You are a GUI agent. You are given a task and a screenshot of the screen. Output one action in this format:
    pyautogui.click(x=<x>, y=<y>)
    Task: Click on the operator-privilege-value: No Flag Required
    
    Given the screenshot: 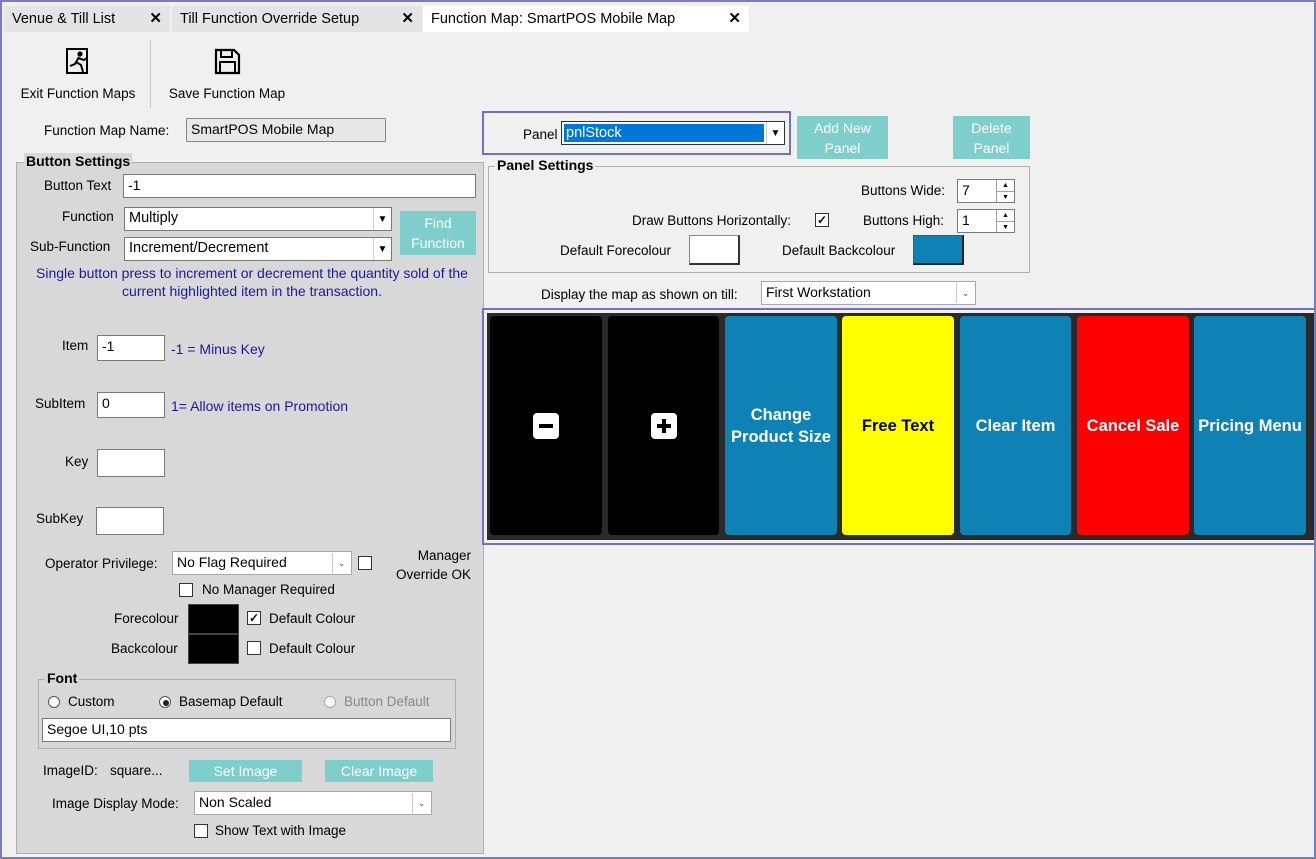 What is the action you would take?
    pyautogui.click(x=232, y=562)
    